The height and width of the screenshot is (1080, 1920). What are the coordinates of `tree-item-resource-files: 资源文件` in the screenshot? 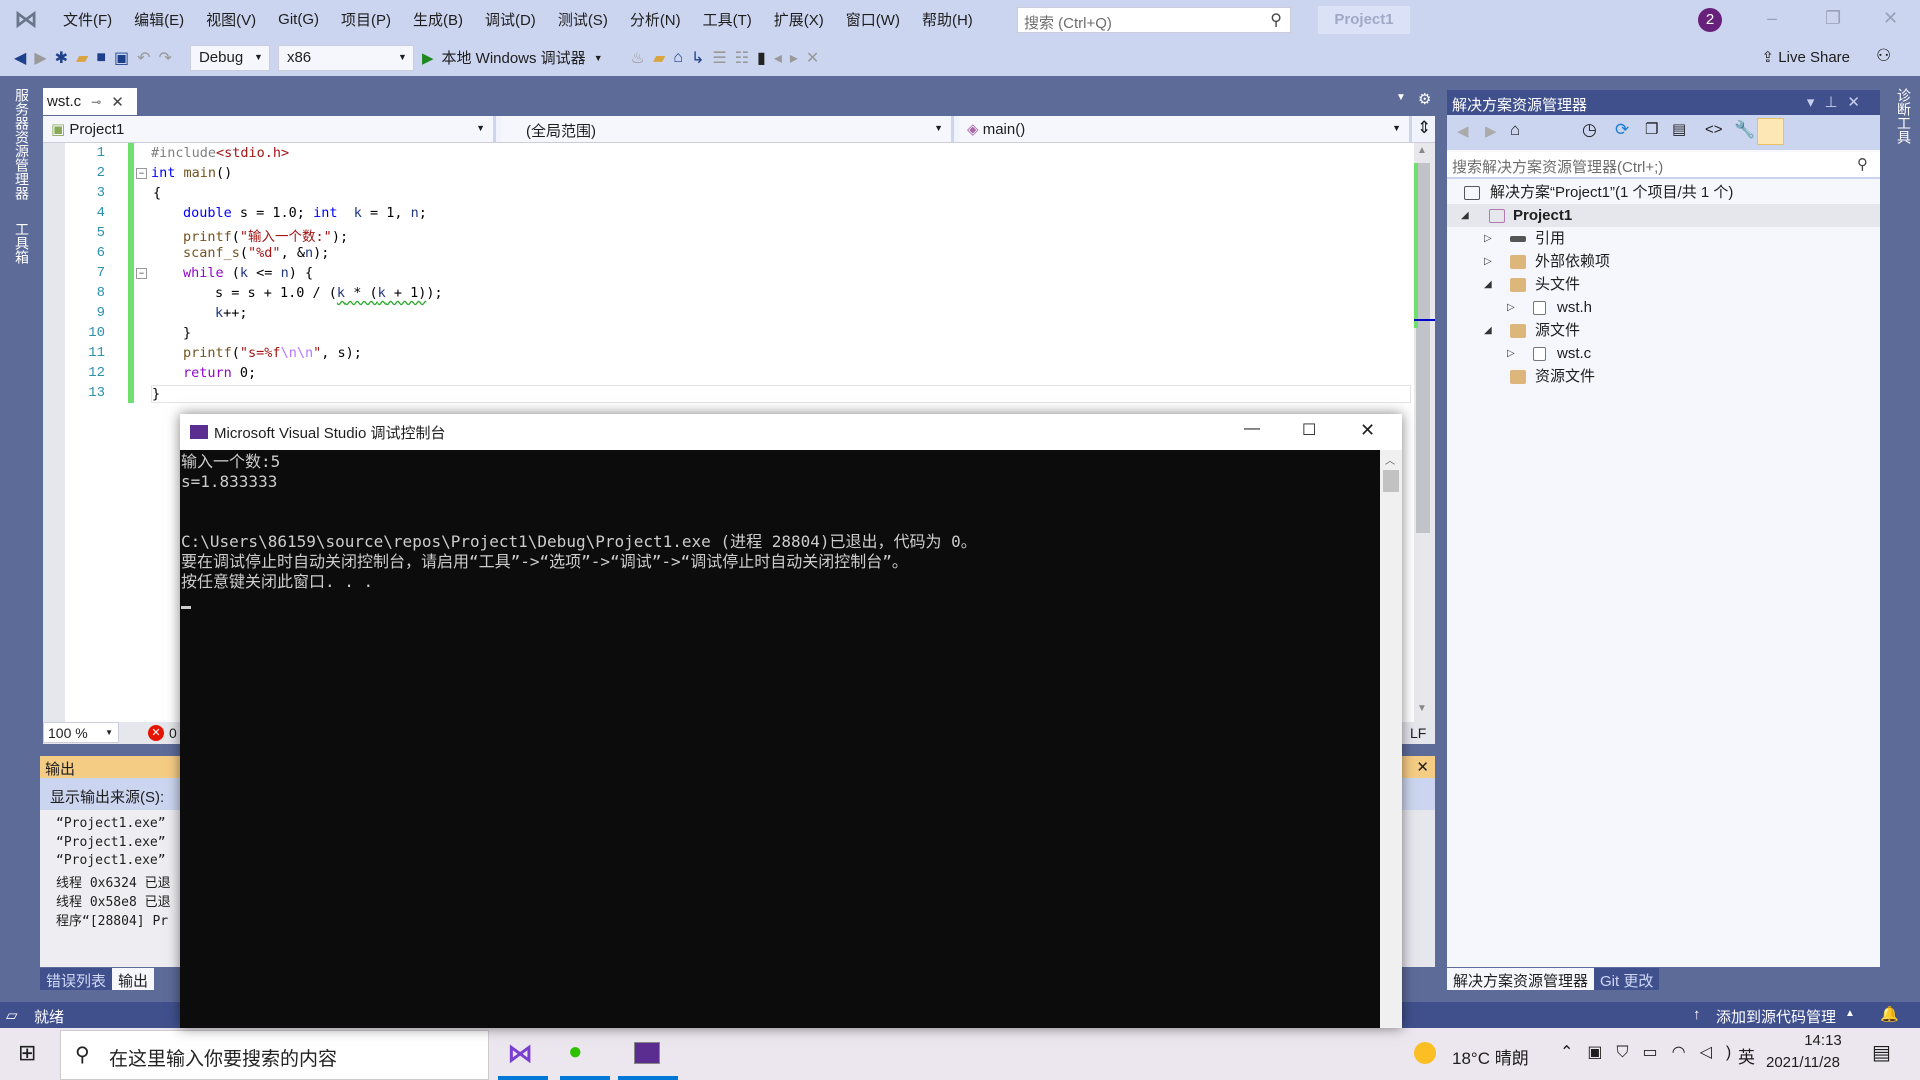 It's located at (1663, 376).